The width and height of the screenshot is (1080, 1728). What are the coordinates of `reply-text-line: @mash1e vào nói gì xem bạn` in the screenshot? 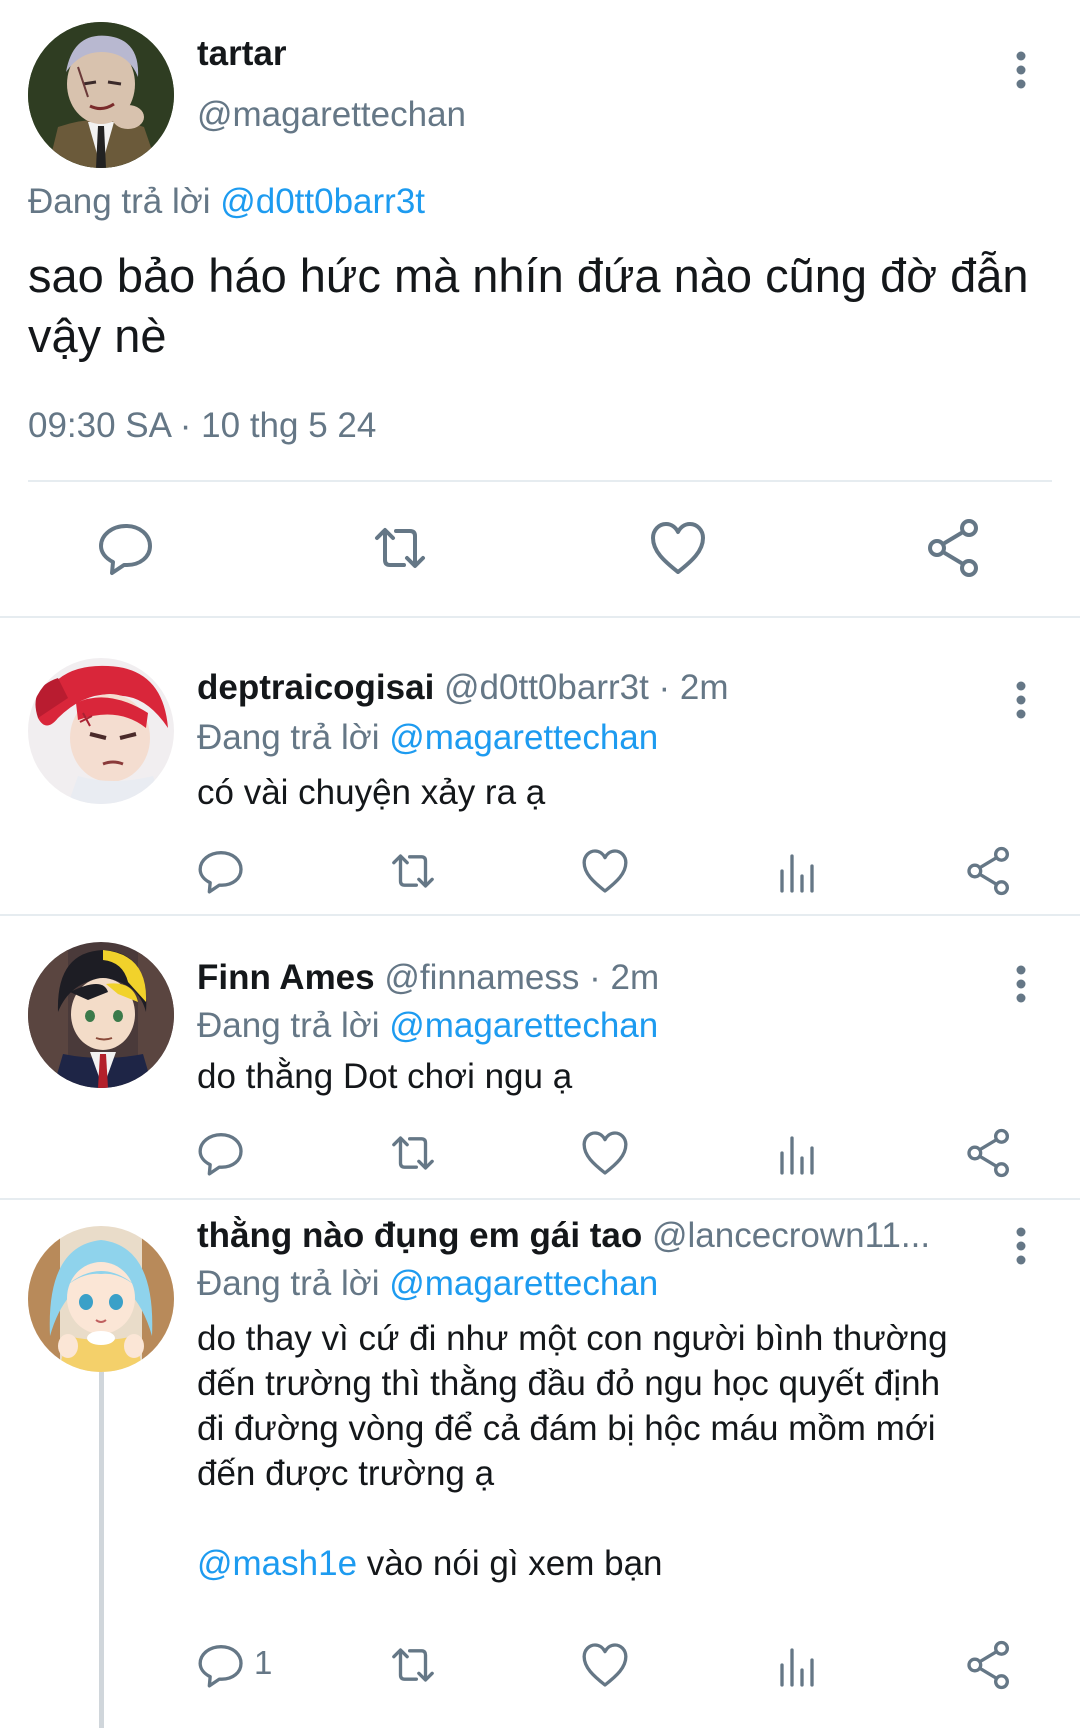 It's located at (627, 1563).